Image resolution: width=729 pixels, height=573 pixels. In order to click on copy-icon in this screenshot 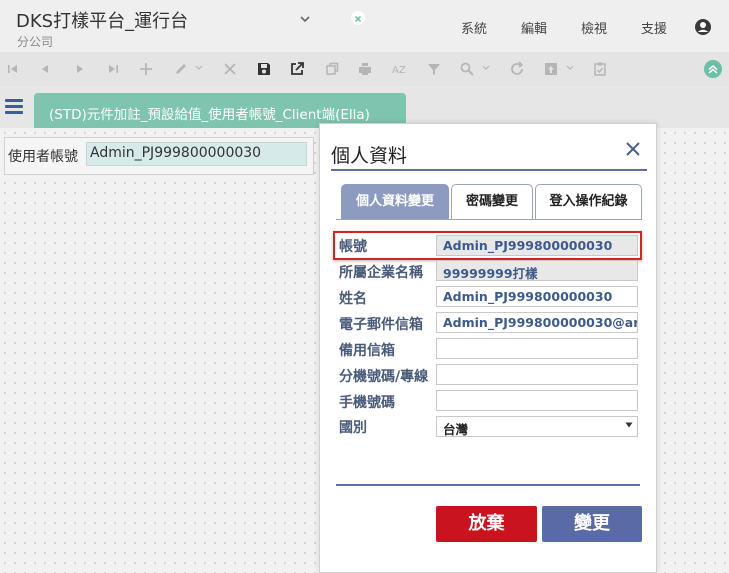, I will do `click(332, 69)`.